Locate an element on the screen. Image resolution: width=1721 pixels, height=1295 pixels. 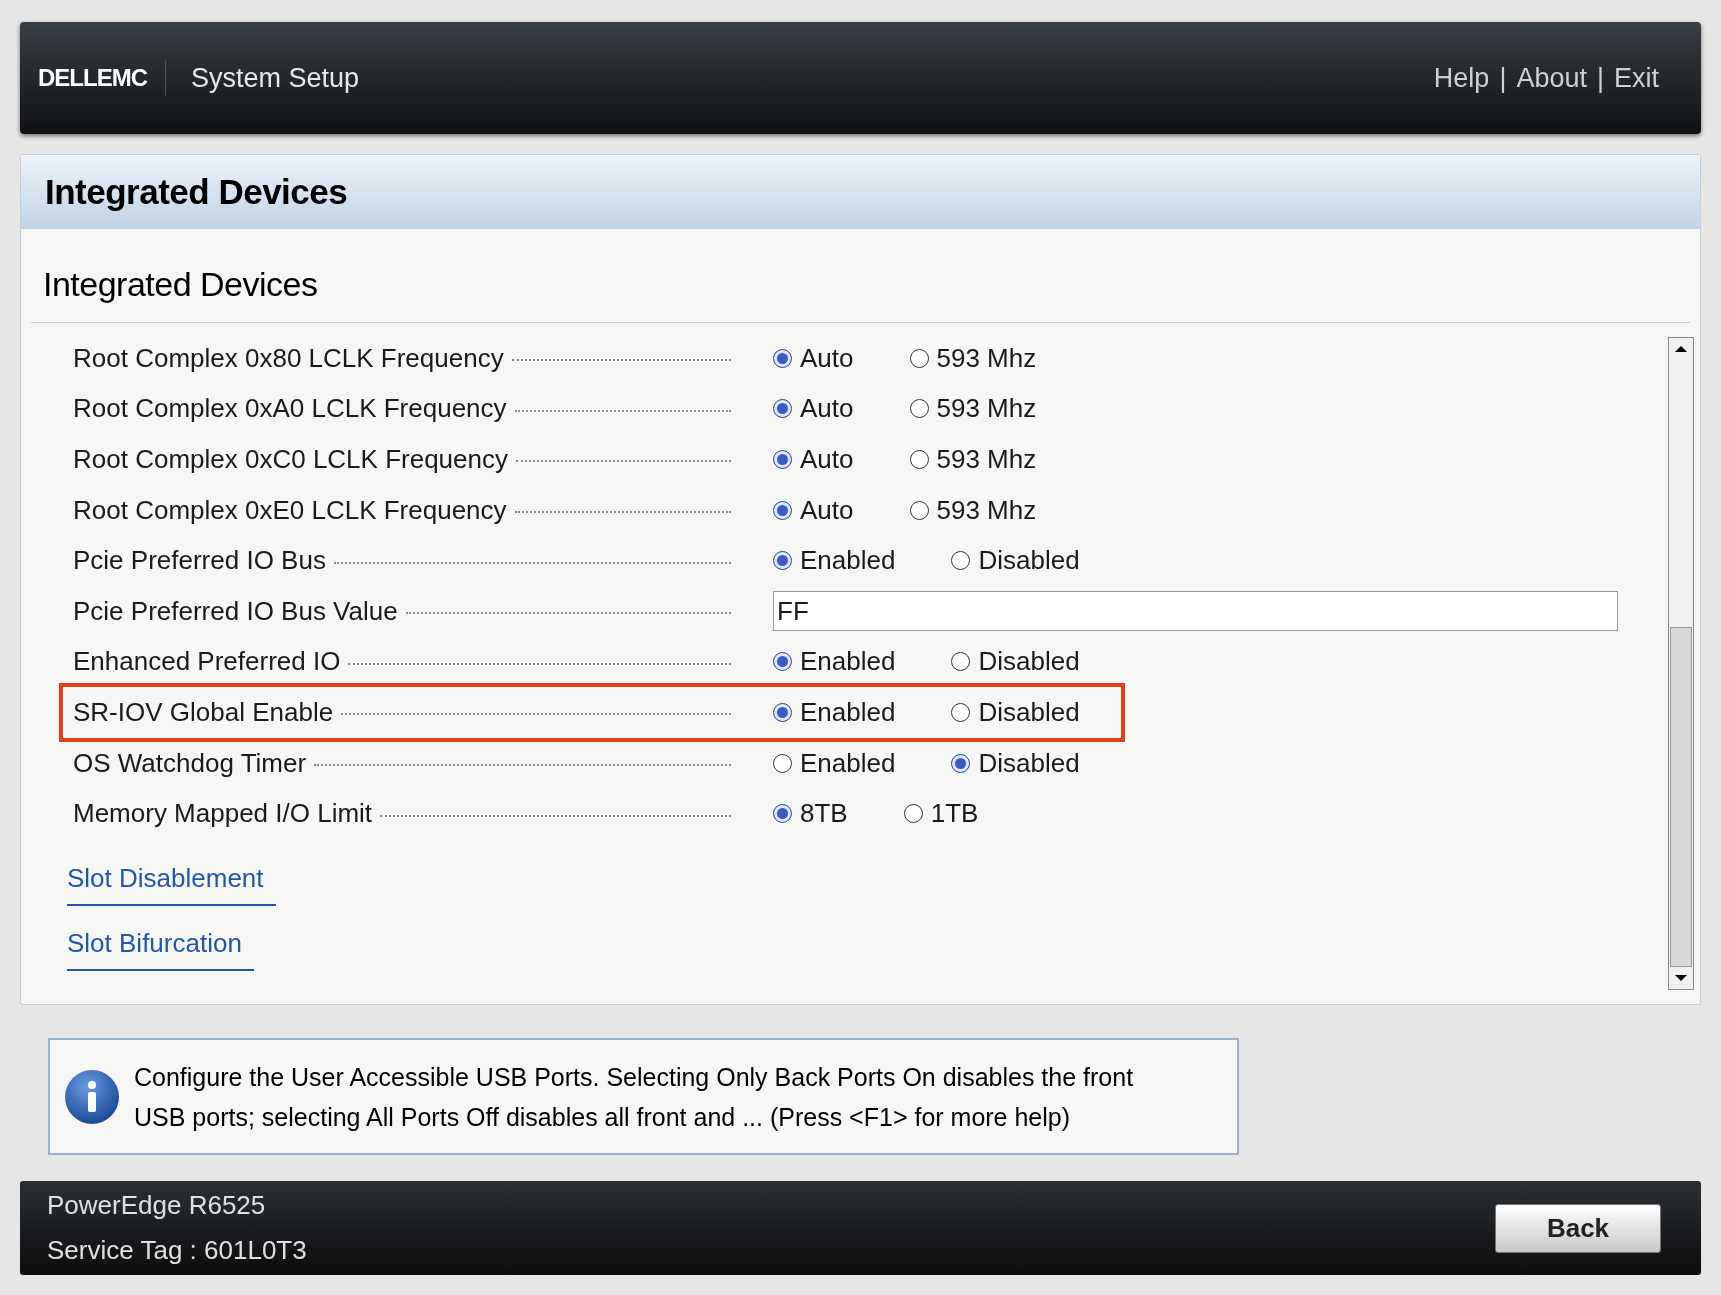
header-link: Help is located at coordinates (1461, 78).